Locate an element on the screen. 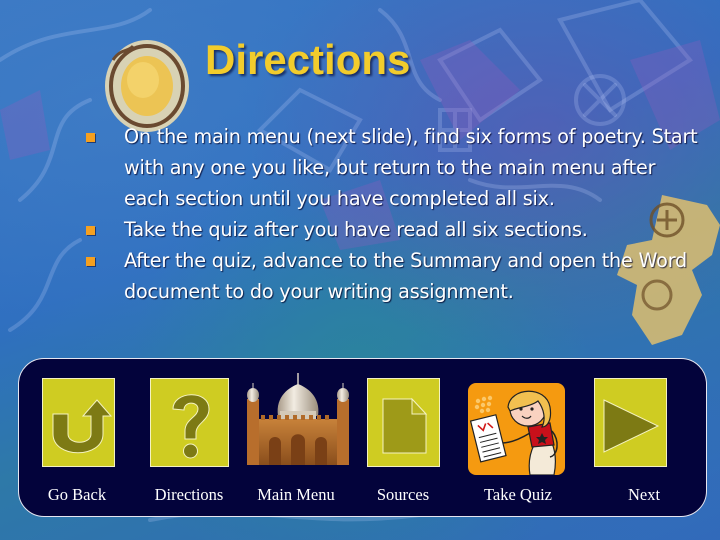  u-turn-arrow-icon is located at coordinates (82, 426).